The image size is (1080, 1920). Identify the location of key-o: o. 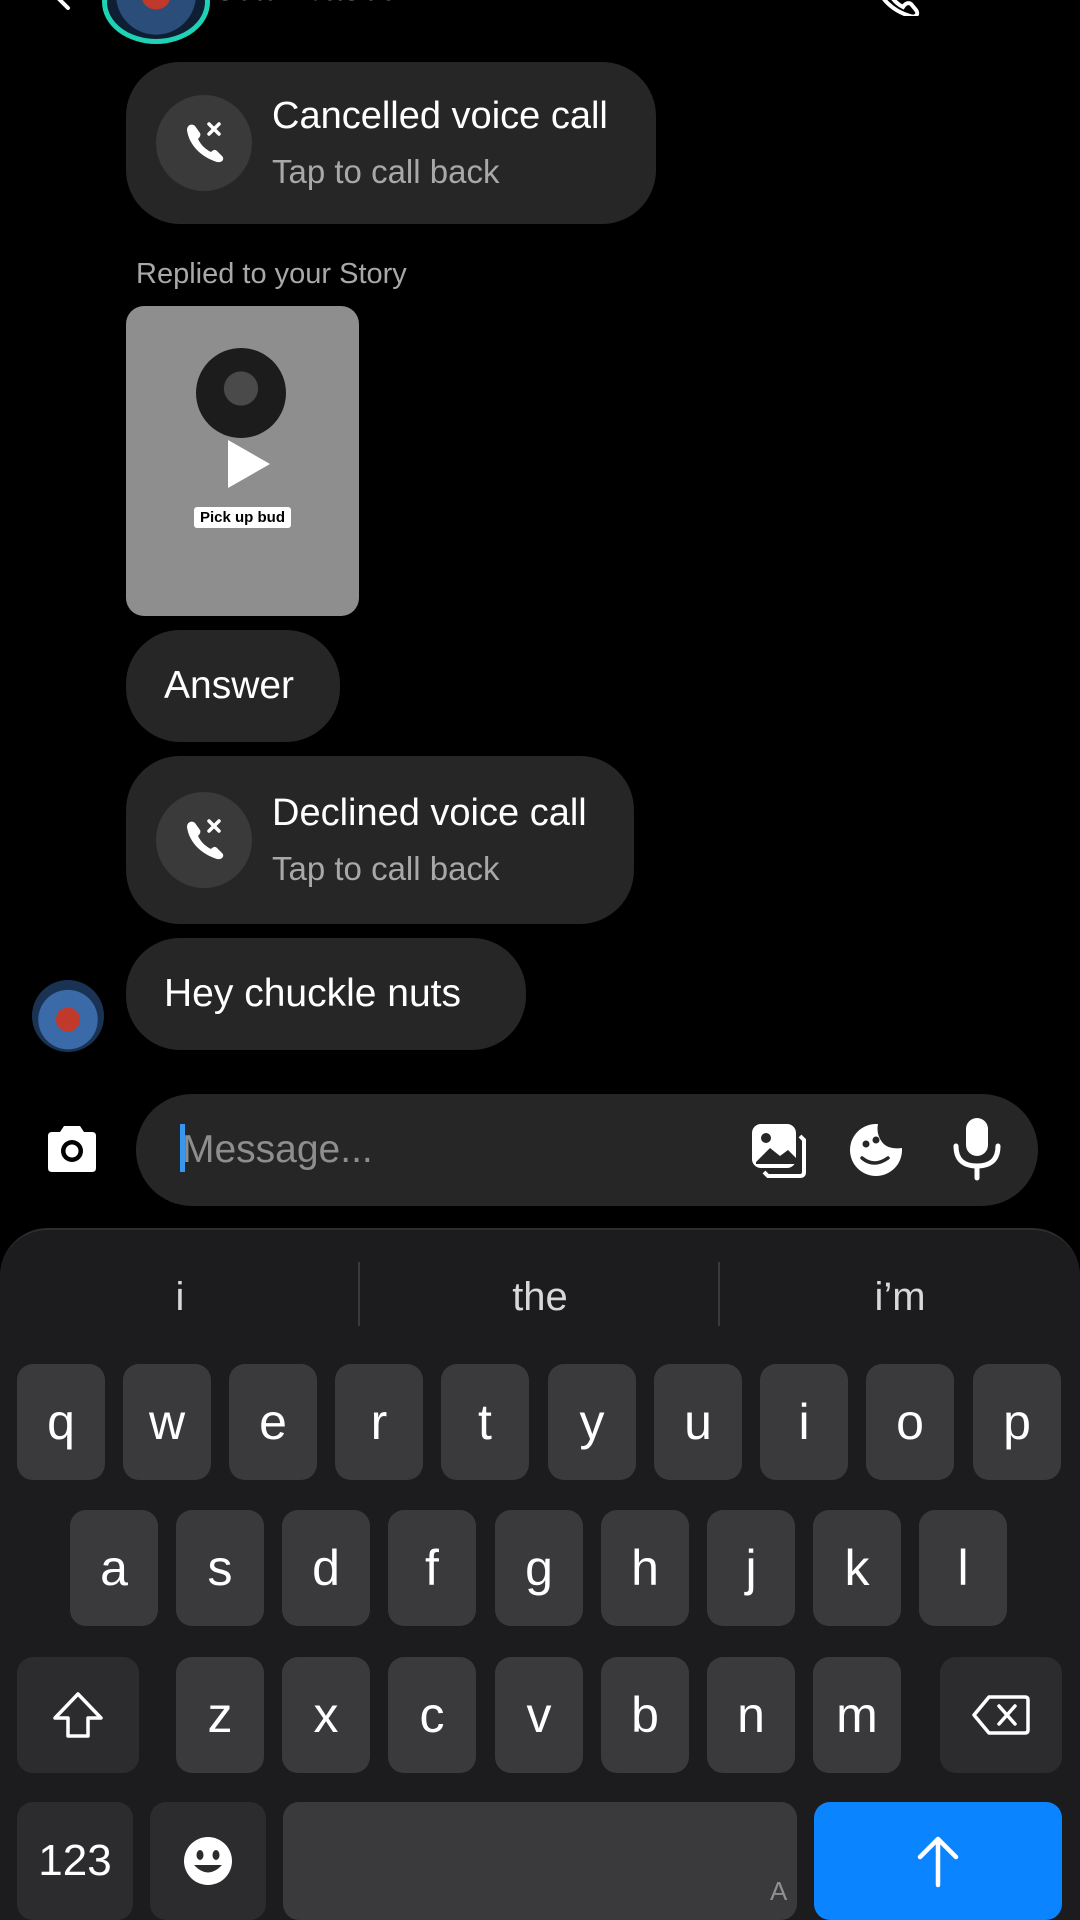
(910, 1422).